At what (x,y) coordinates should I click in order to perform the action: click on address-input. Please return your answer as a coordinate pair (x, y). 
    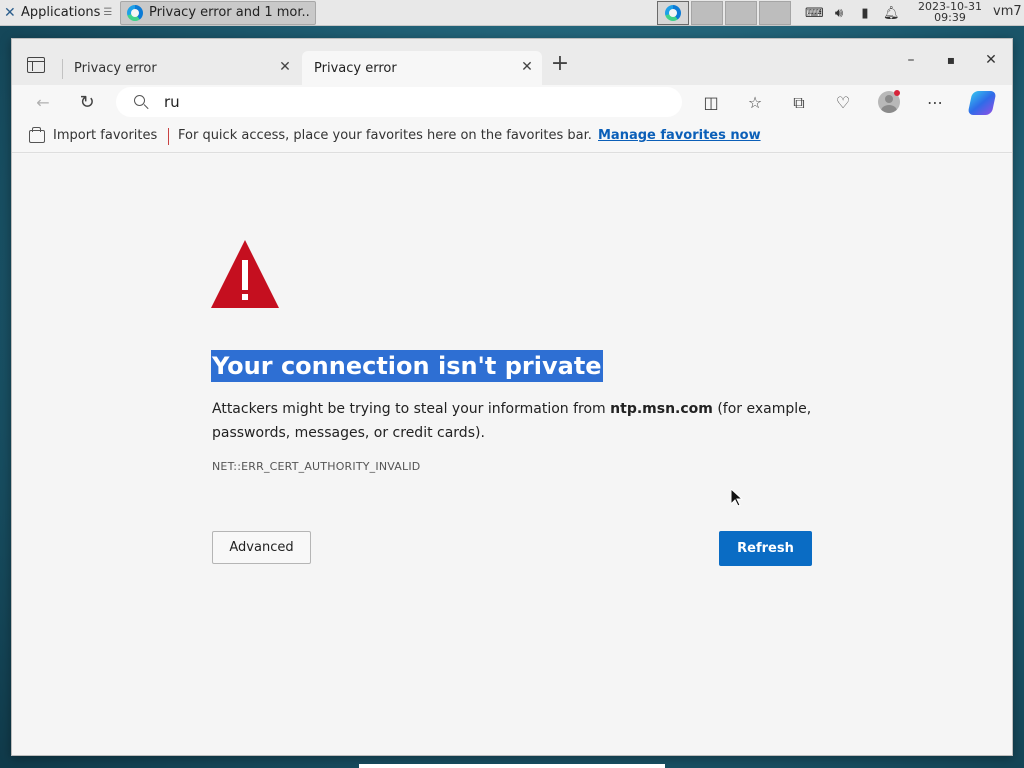
    Looking at the image, I should click on (414, 102).